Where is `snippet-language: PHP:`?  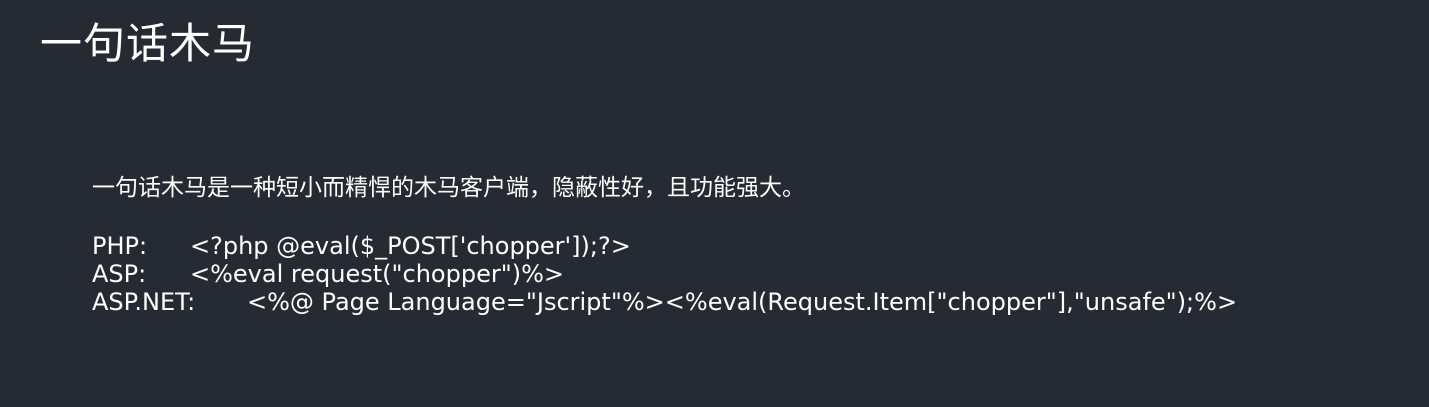
snippet-language: PHP: is located at coordinates (120, 246).